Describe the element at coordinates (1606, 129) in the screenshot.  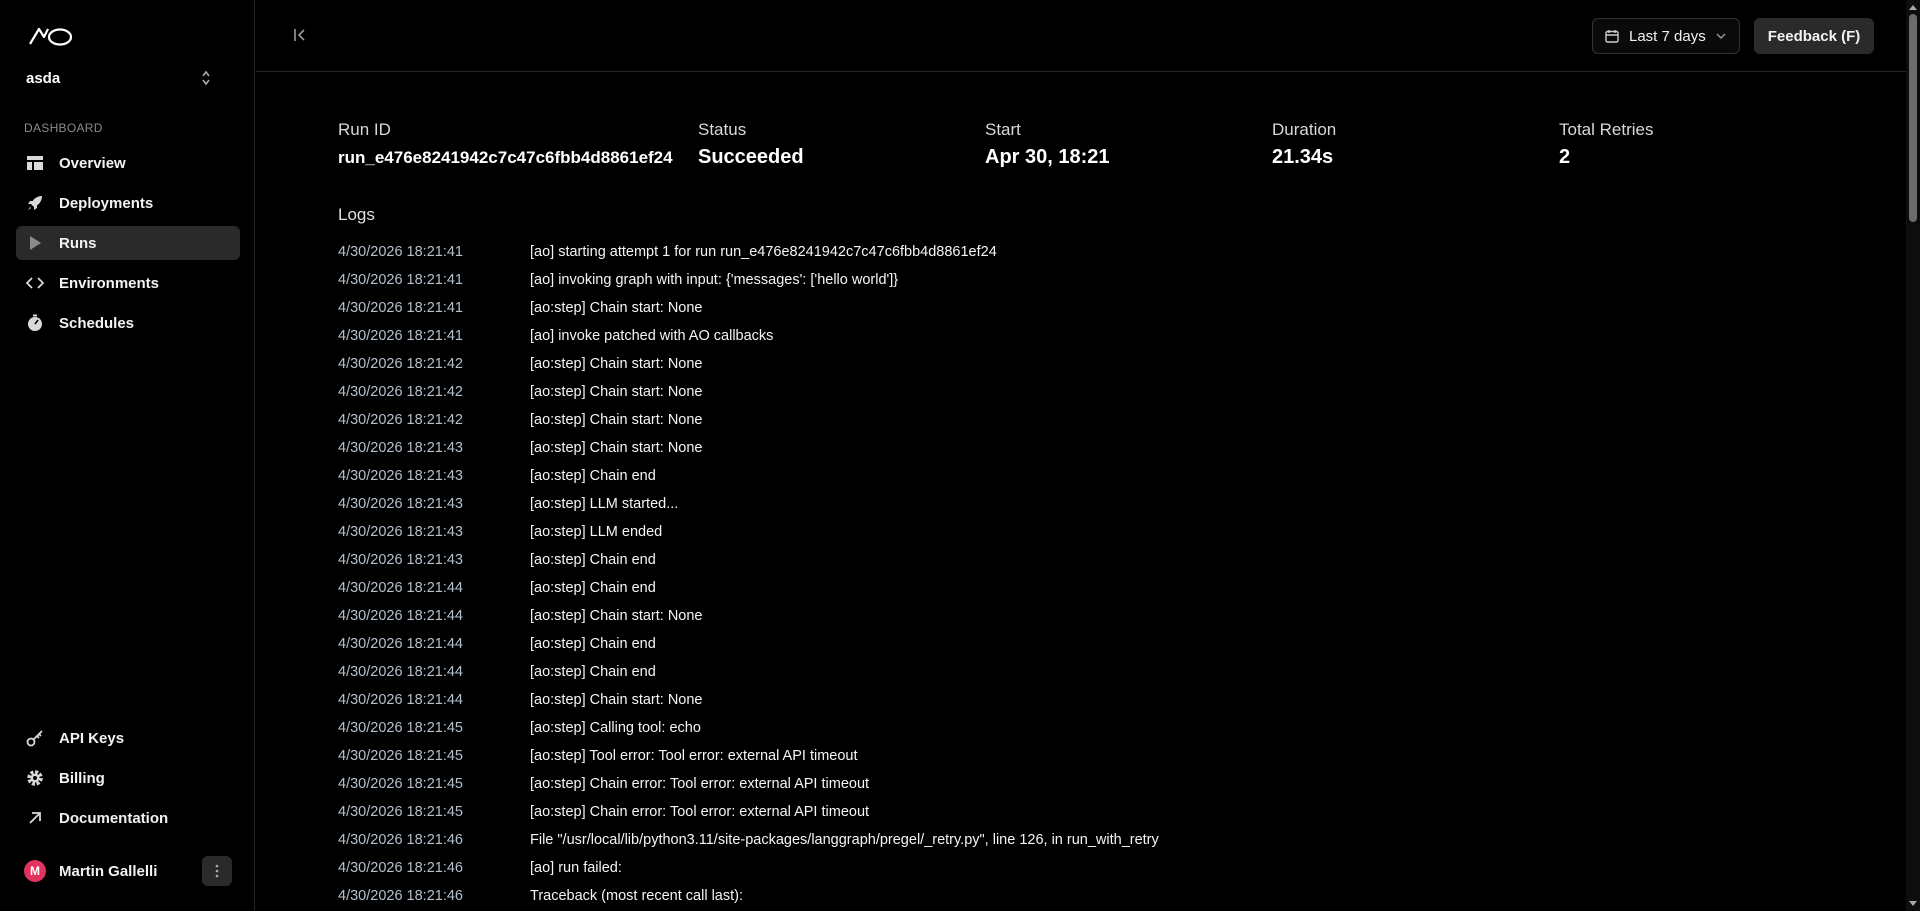
I see `retries-label: Total Retries` at that location.